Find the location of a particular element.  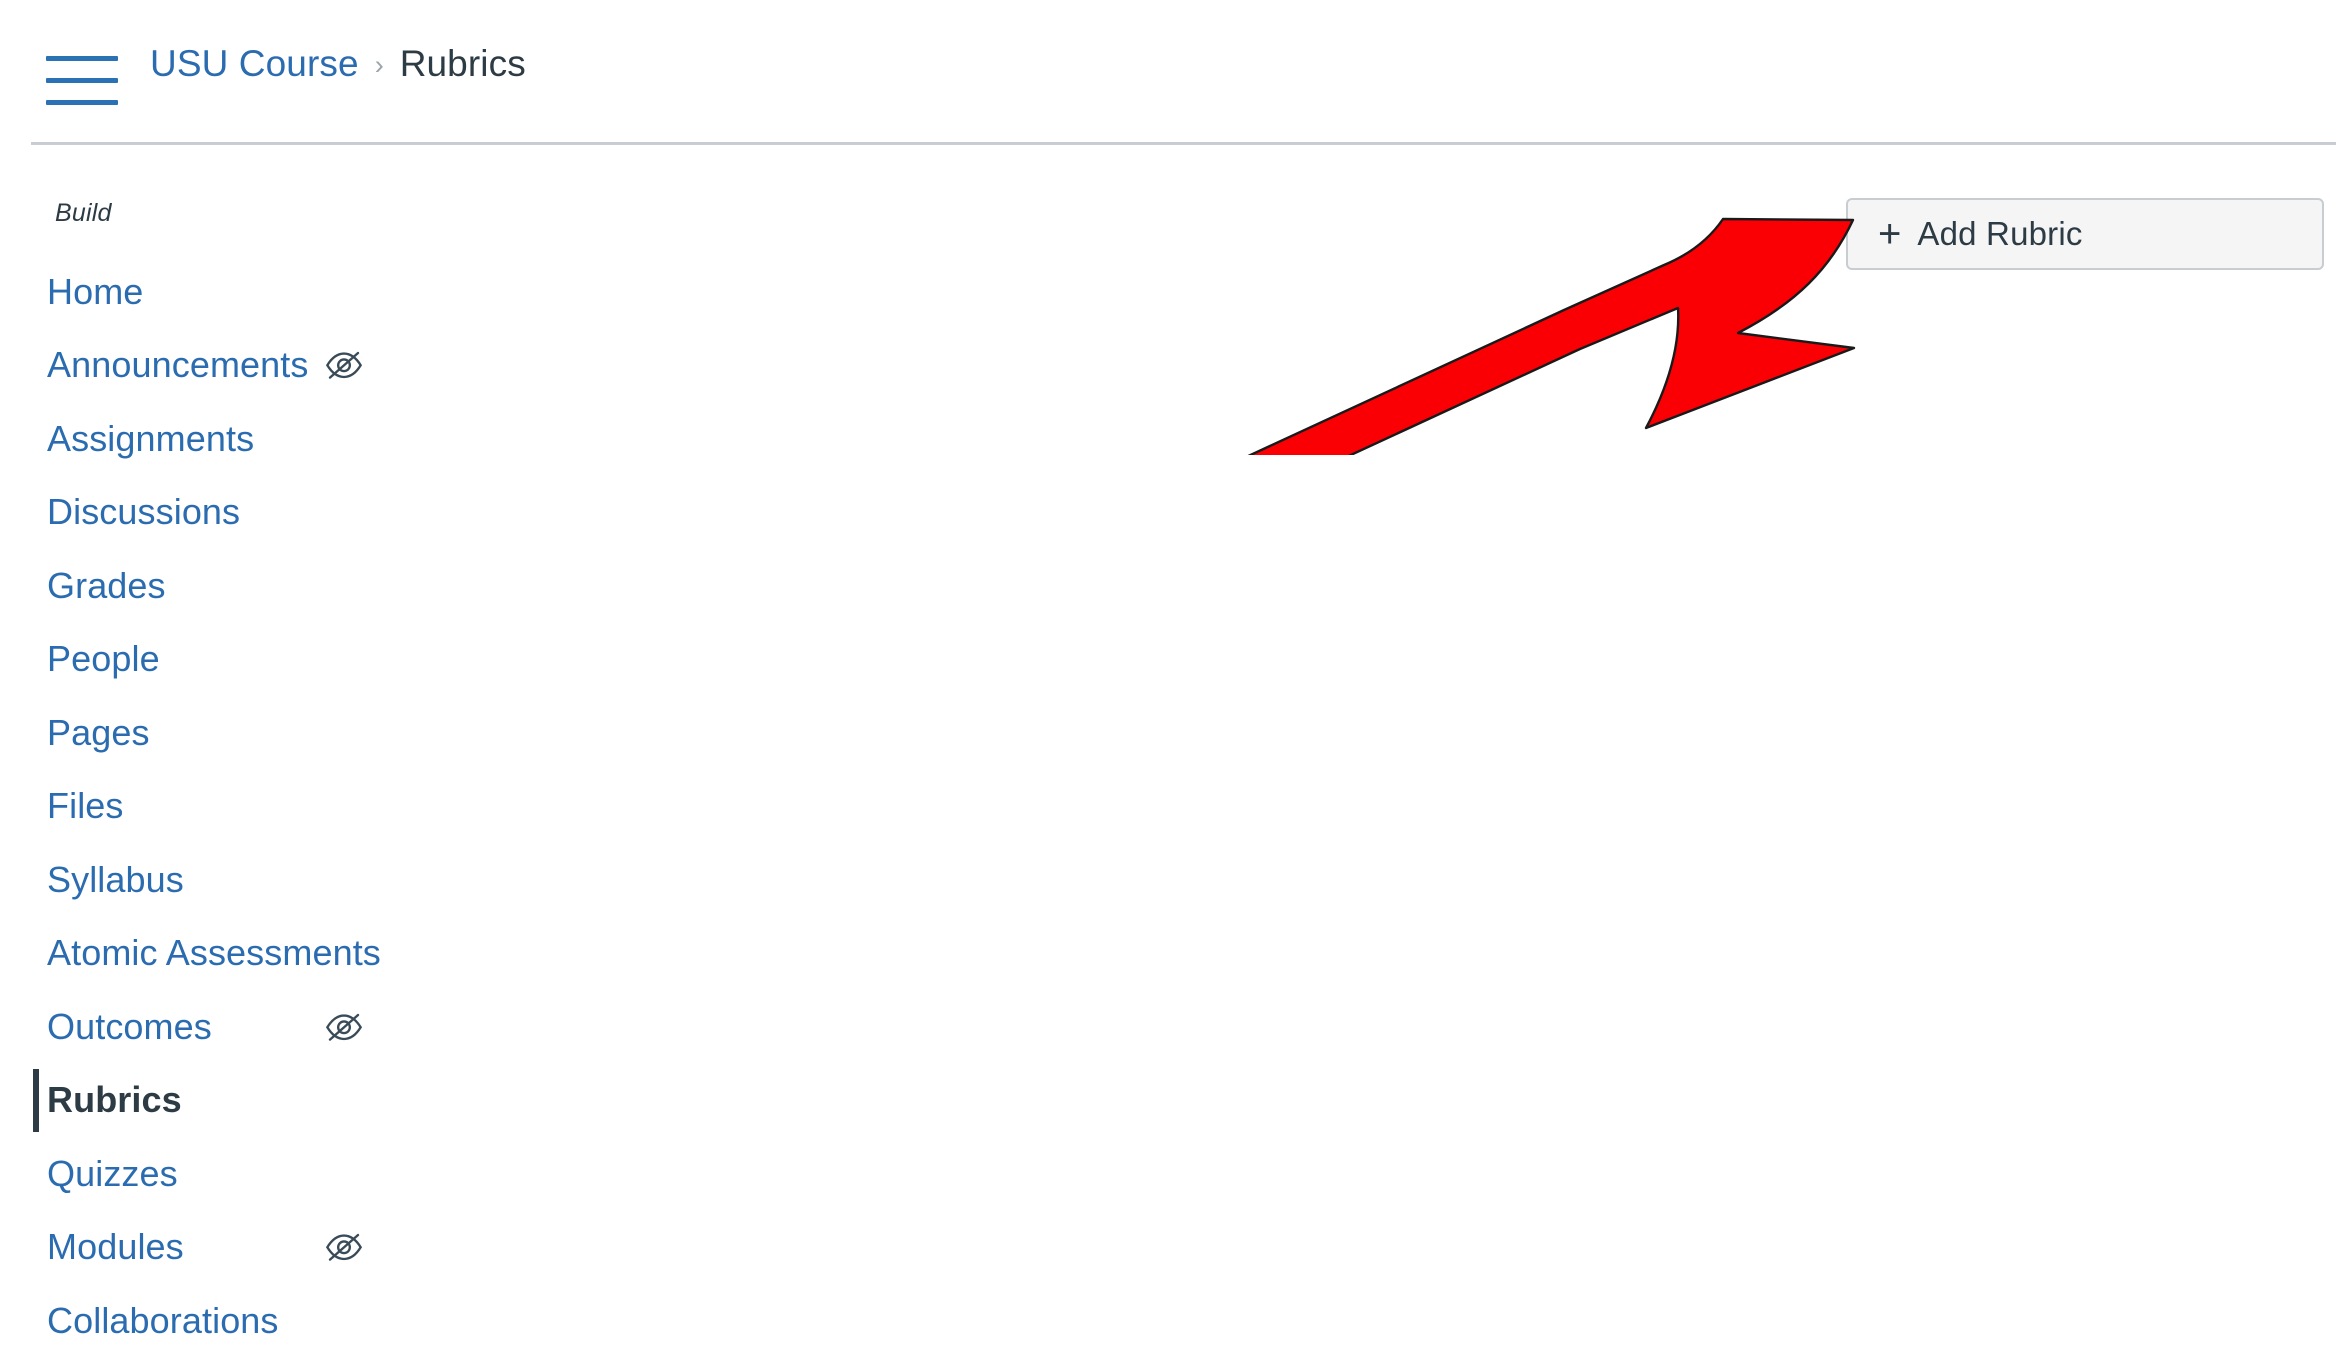

sidebar-item-files: Files is located at coordinates (280, 807).